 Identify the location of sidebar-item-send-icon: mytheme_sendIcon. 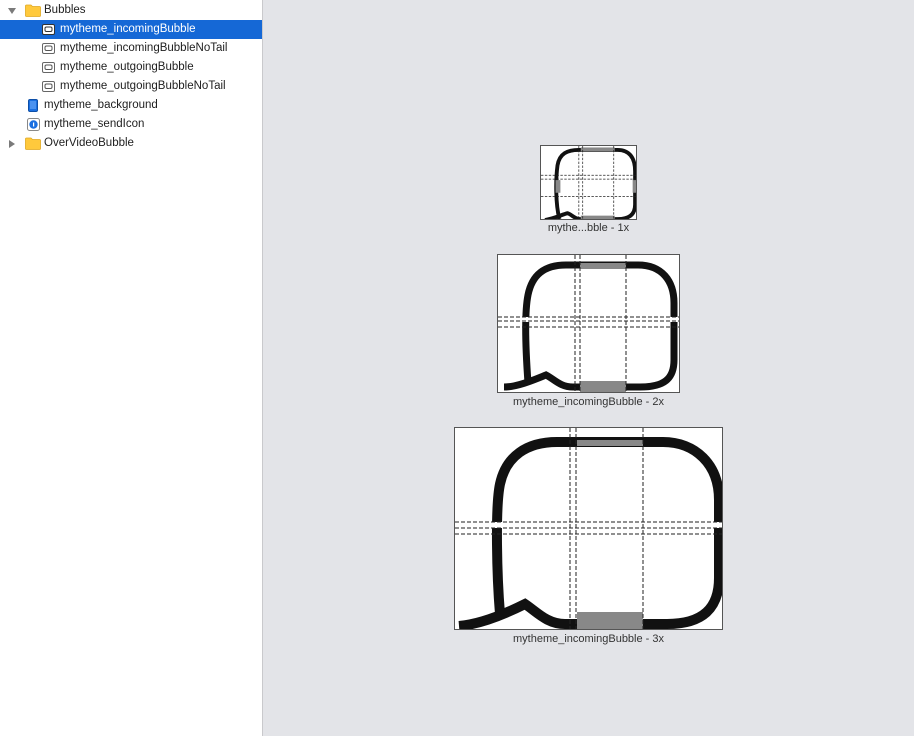
(131, 124).